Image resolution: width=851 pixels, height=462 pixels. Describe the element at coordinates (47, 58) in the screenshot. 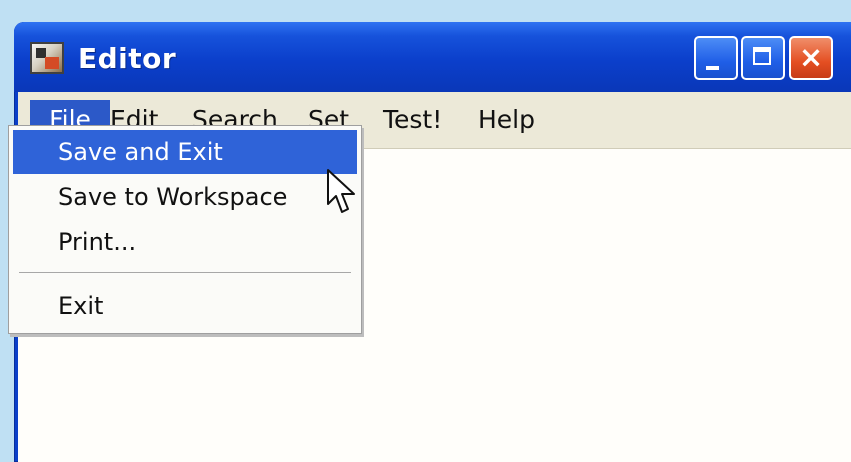

I see `app-icon` at that location.